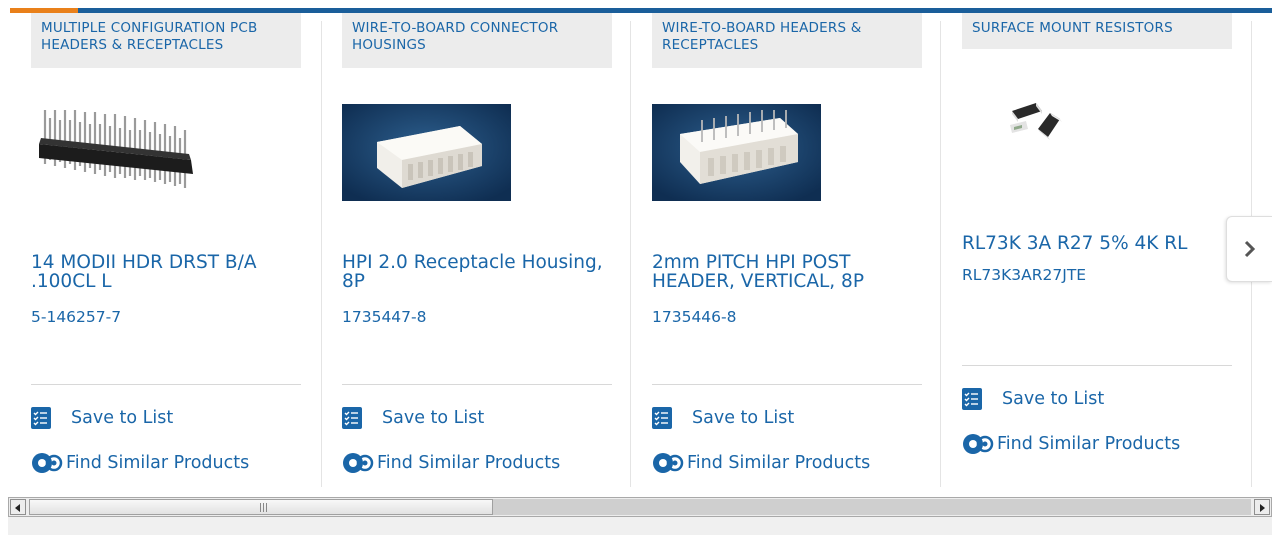 This screenshot has height=535, width=1272. What do you see at coordinates (787, 272) in the screenshot?
I see `product-title: 2mm PITCH HPI POST HEADER, VERTICAL, 8P` at bounding box center [787, 272].